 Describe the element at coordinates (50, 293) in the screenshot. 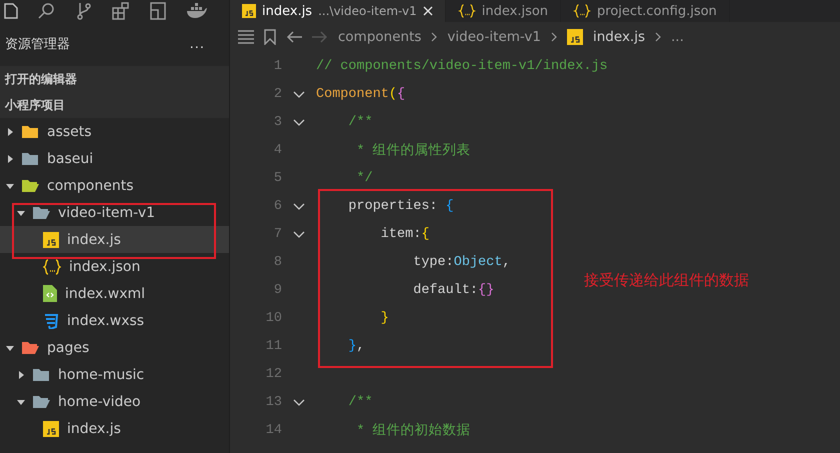

I see `code-file-icon` at that location.